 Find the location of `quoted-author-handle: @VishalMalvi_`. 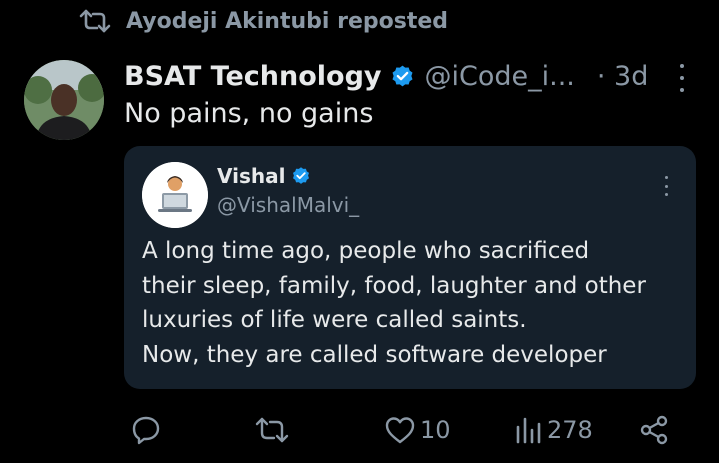

quoted-author-handle: @VishalMalvi_ is located at coordinates (288, 205).